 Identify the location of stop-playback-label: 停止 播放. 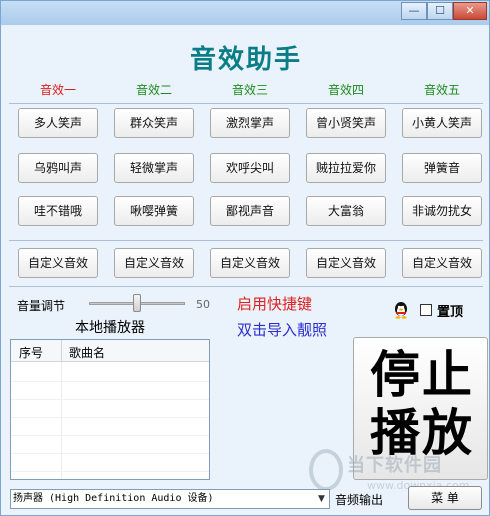
(422, 404).